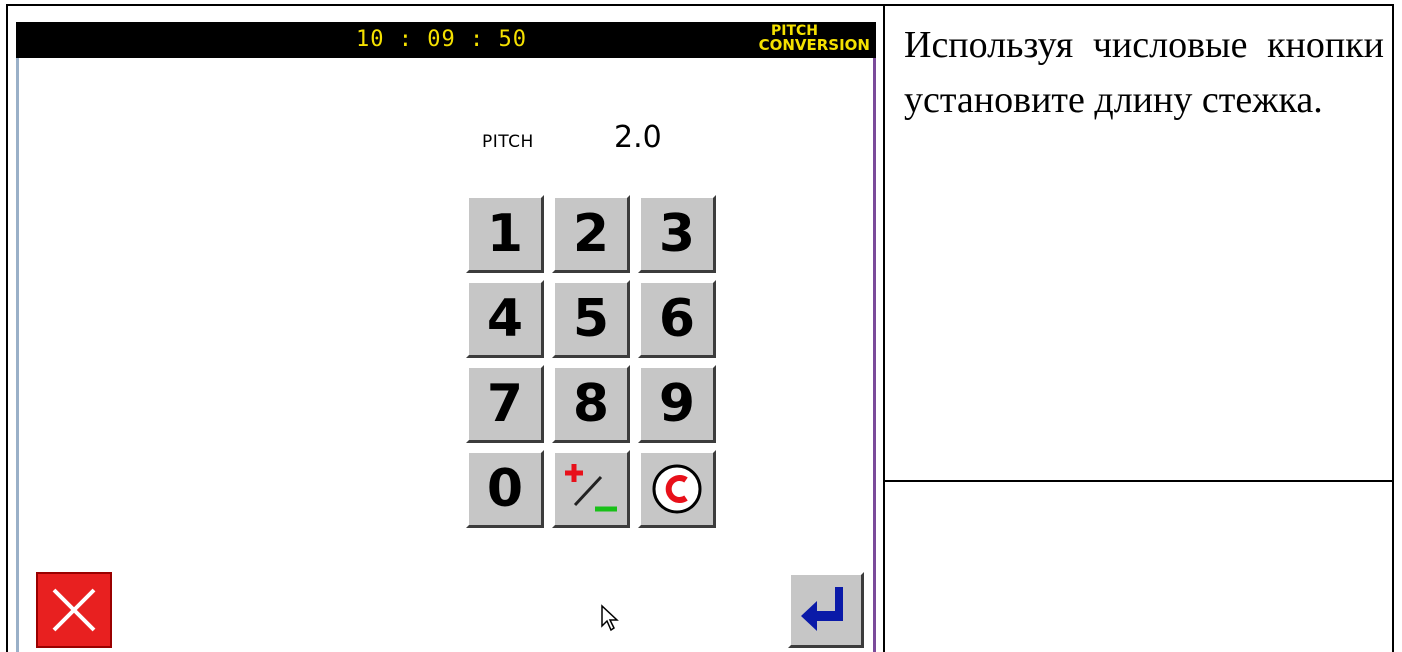  I want to click on mode-title: PITCH CONVERSION, so click(785, 39).